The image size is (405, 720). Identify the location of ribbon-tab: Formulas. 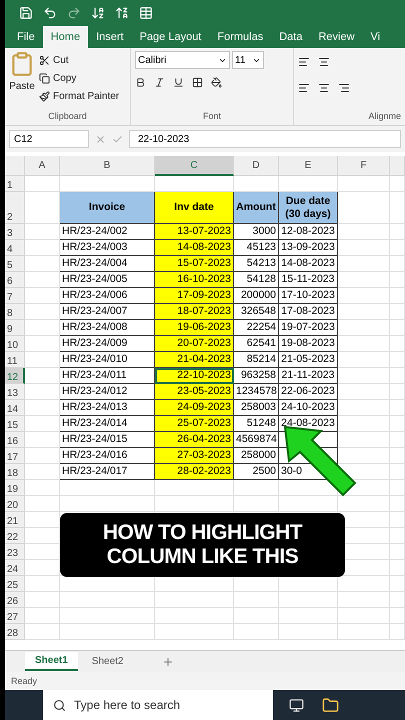
(240, 37).